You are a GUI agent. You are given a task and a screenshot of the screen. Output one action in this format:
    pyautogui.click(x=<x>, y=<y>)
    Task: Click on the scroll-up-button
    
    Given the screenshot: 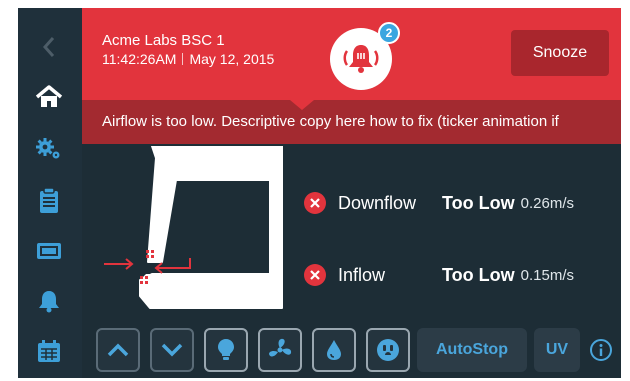 What is the action you would take?
    pyautogui.click(x=118, y=350)
    